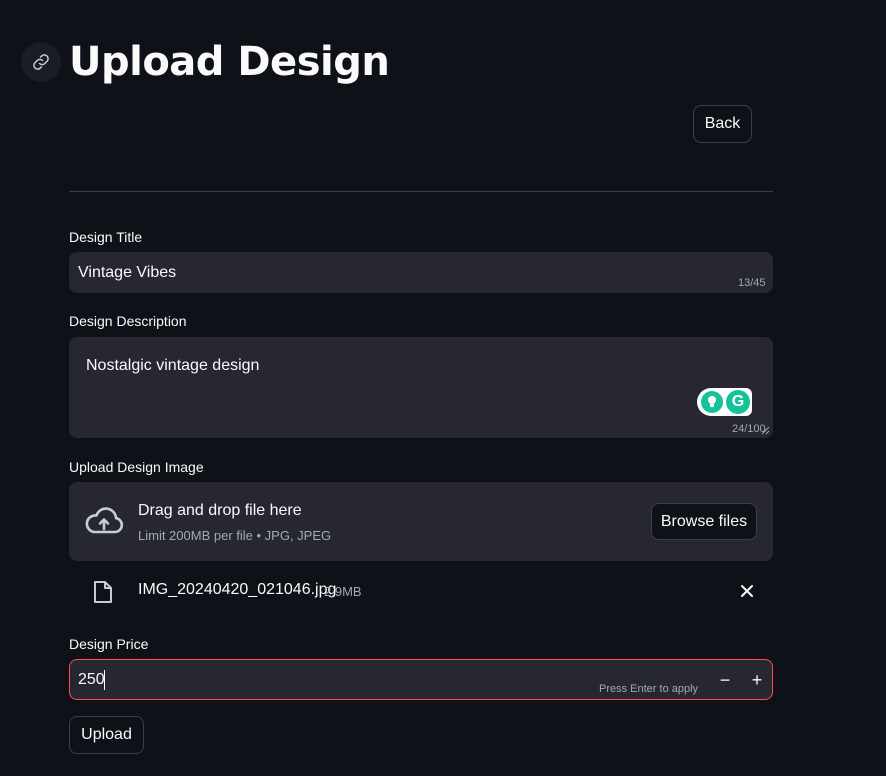  Describe the element at coordinates (235, 535) in the screenshot. I see `dropzone-limit: Limit 200MB per file • JPG, JPEG` at that location.